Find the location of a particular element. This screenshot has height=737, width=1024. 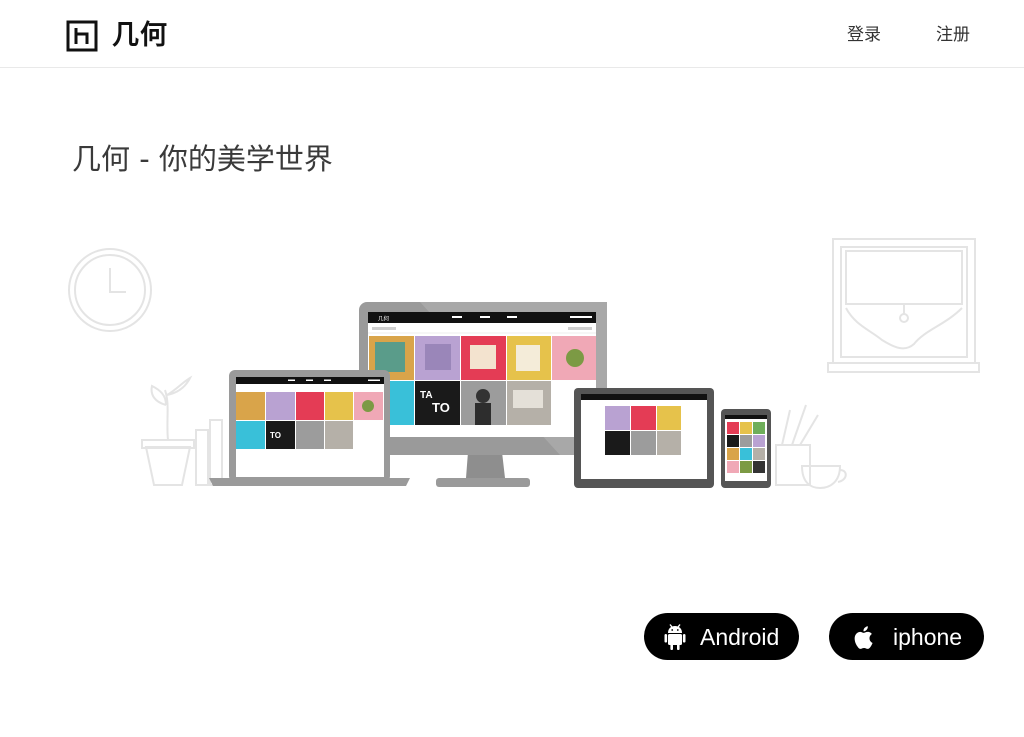

iphone-label: iphone is located at coordinates (928, 636).